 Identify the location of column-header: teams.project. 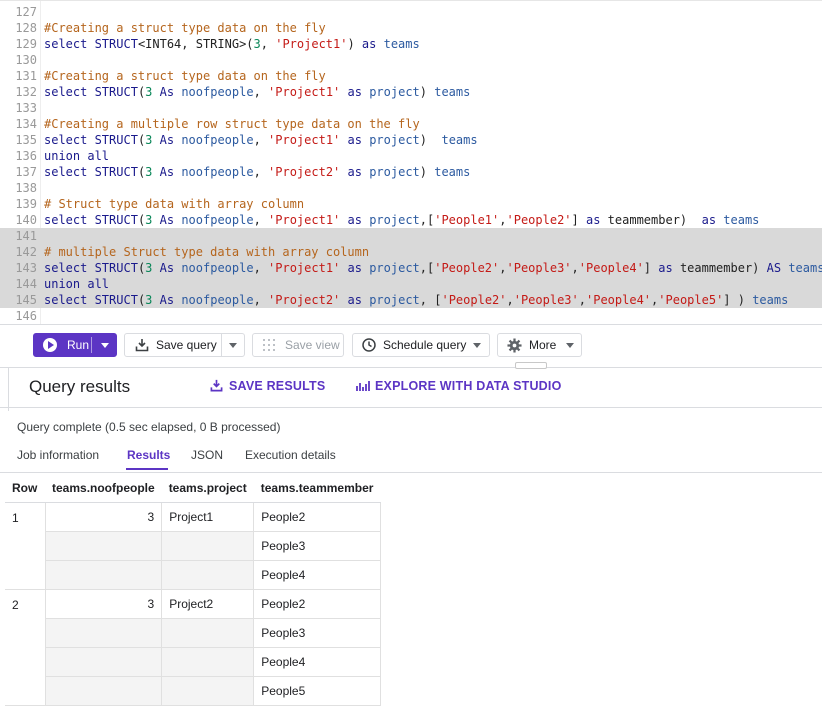
(207, 488).